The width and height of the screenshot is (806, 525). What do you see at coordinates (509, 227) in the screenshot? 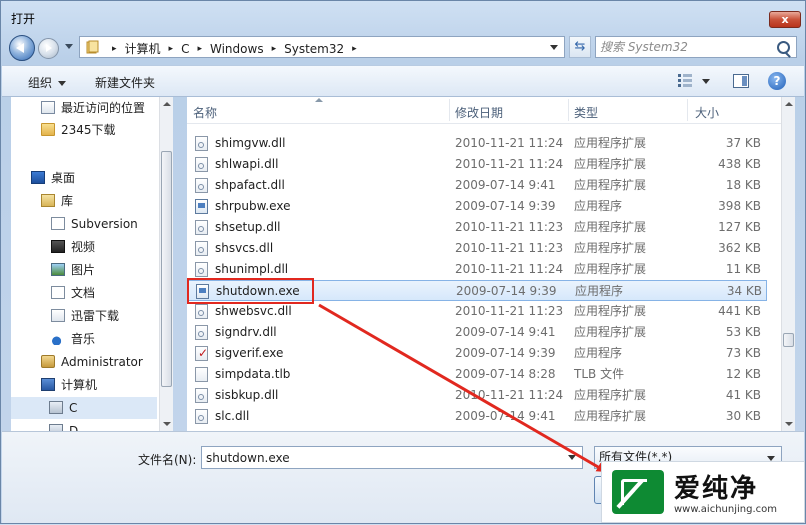
I see `file-modified-date: 2010-11-21 11:23` at bounding box center [509, 227].